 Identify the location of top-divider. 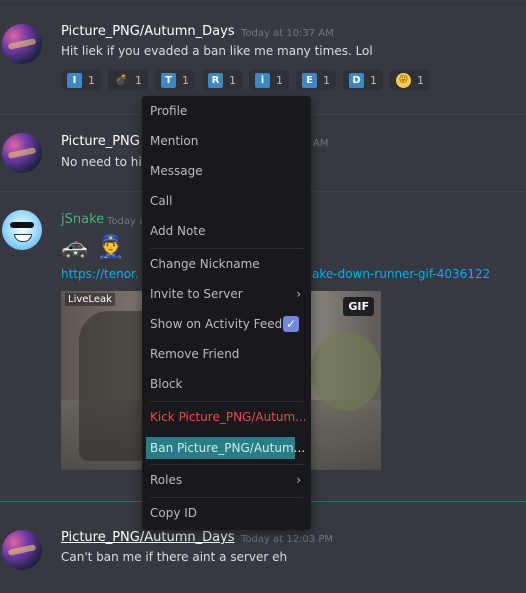
(263, 3).